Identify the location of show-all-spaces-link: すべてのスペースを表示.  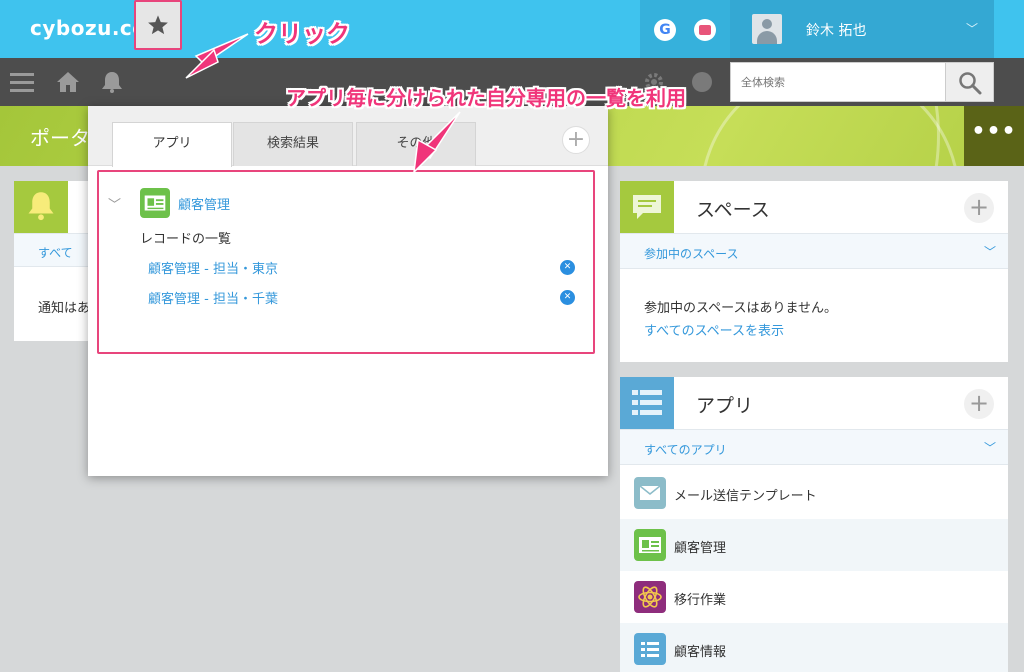
(714, 329).